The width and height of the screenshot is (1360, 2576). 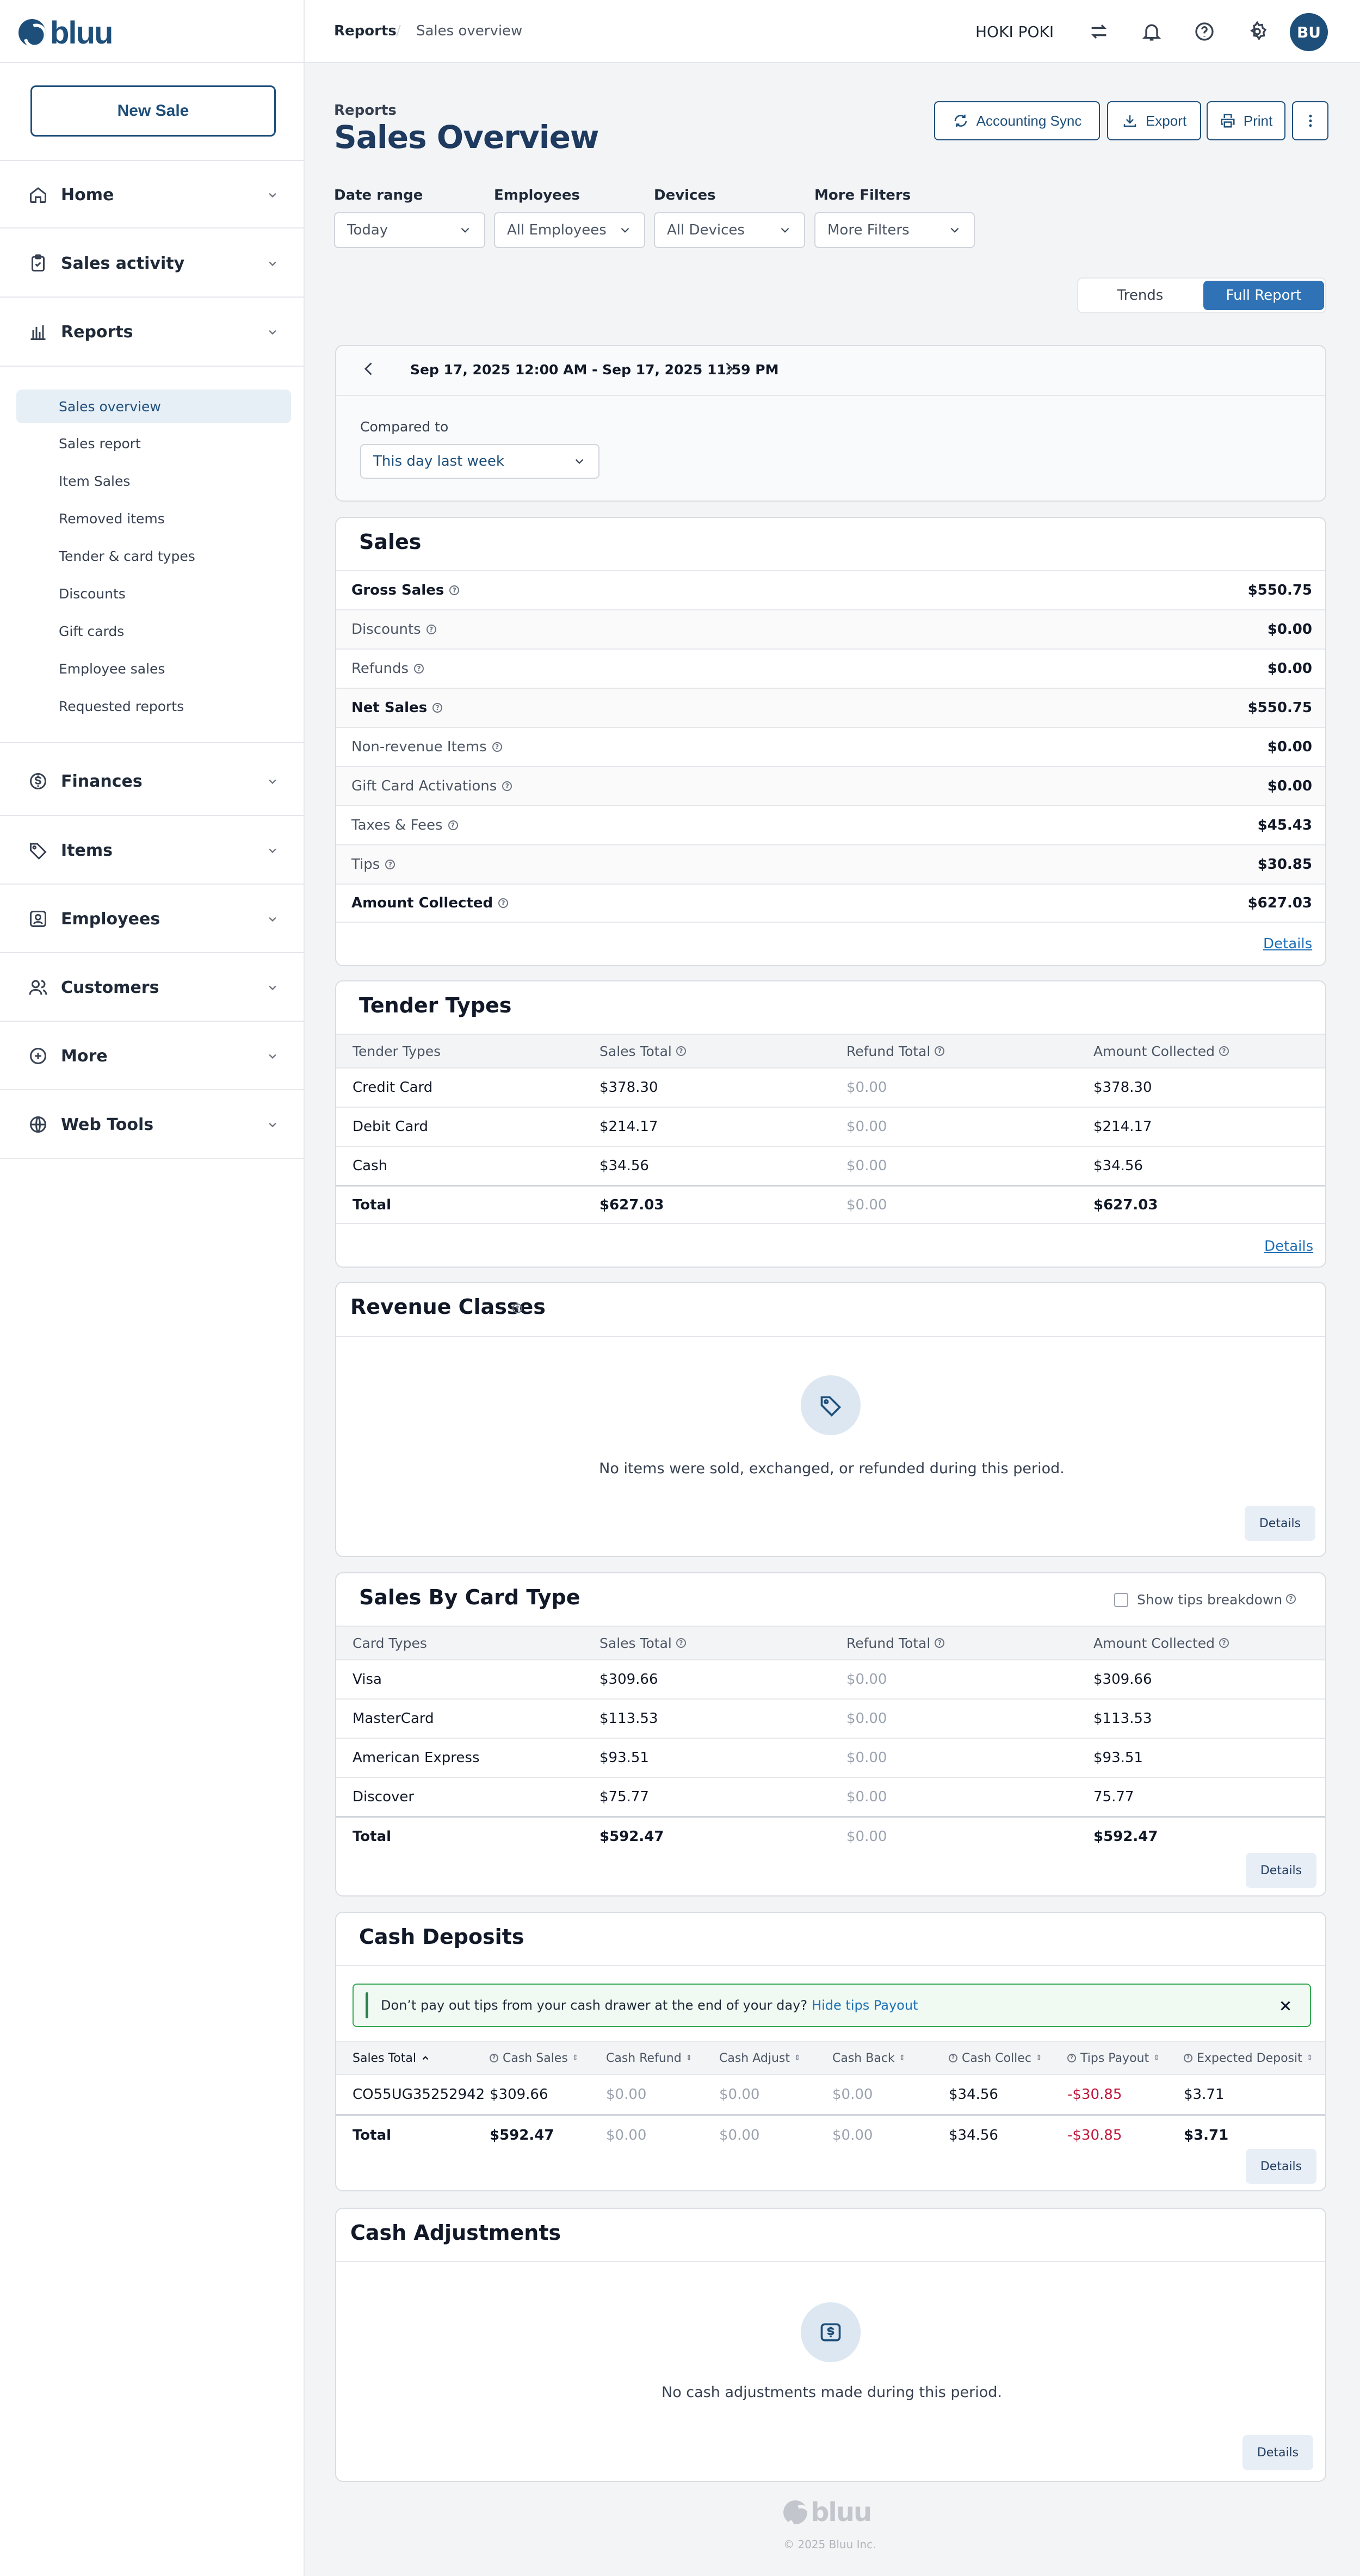 What do you see at coordinates (153, 988) in the screenshot?
I see `nav-customers: Customers` at bounding box center [153, 988].